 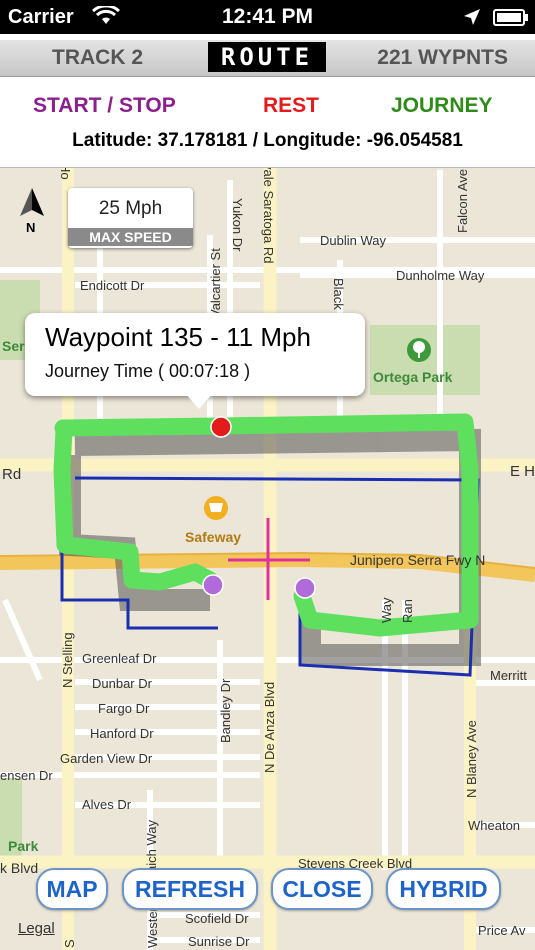 What do you see at coordinates (122, 683) in the screenshot?
I see `street-label: Dunbar Dr` at bounding box center [122, 683].